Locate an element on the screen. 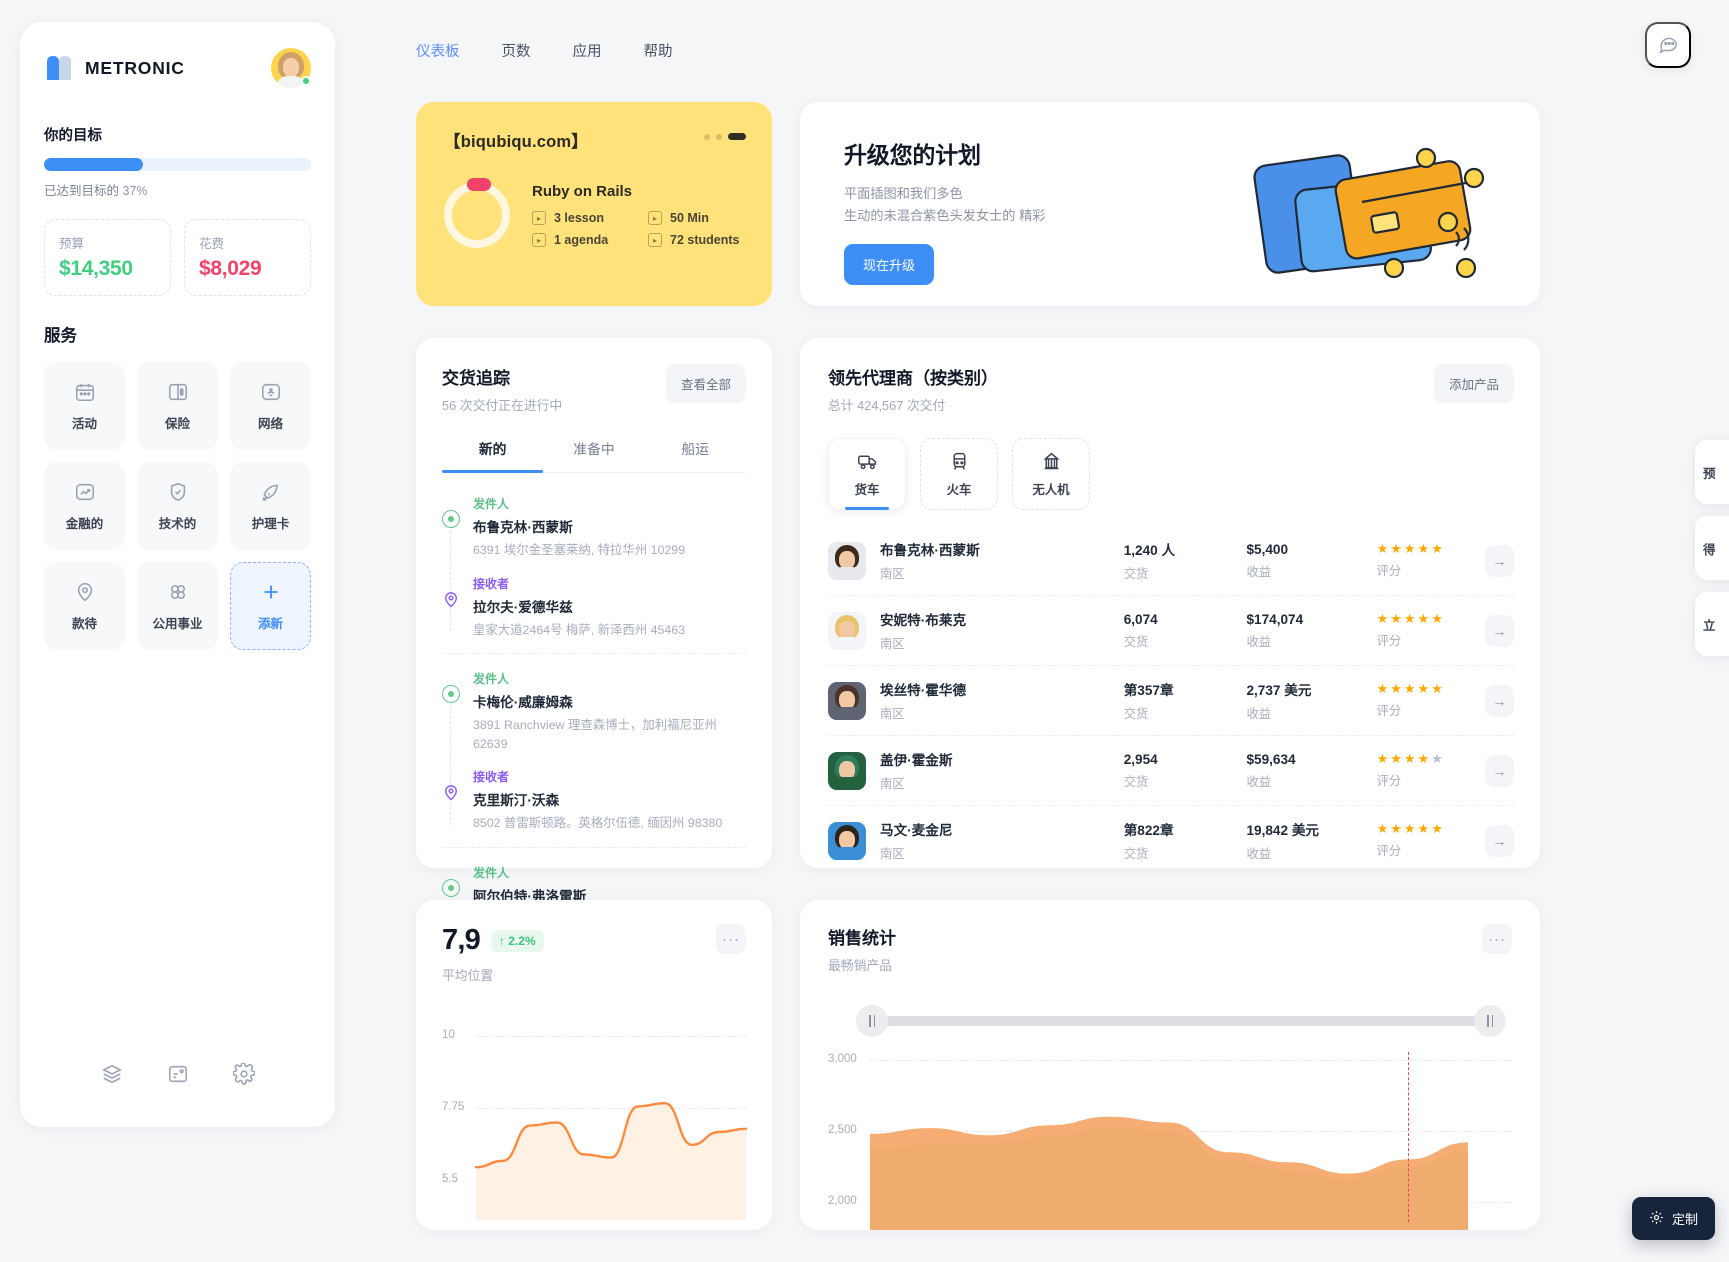 This screenshot has width=1729, height=1262. rail-chip: 得 is located at coordinates (1712, 548).